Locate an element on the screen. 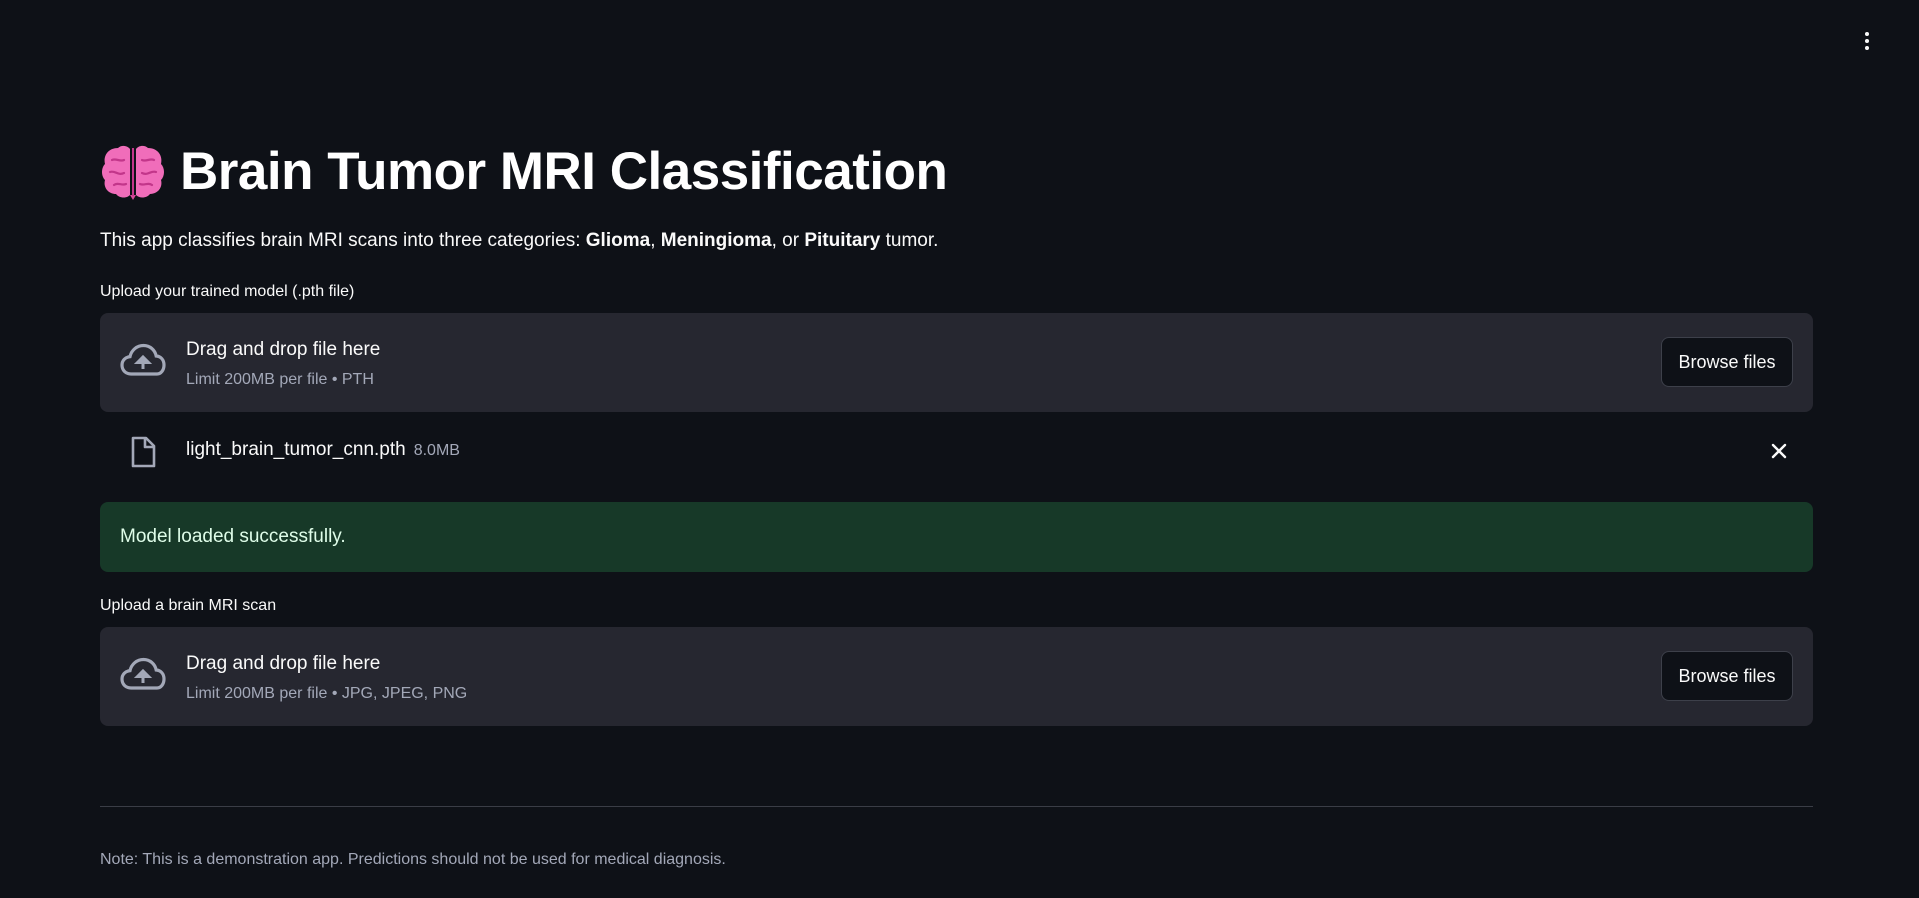 This screenshot has height=898, width=1919. model-drop-limit: Limit 200MB per file • PTH is located at coordinates (280, 379).